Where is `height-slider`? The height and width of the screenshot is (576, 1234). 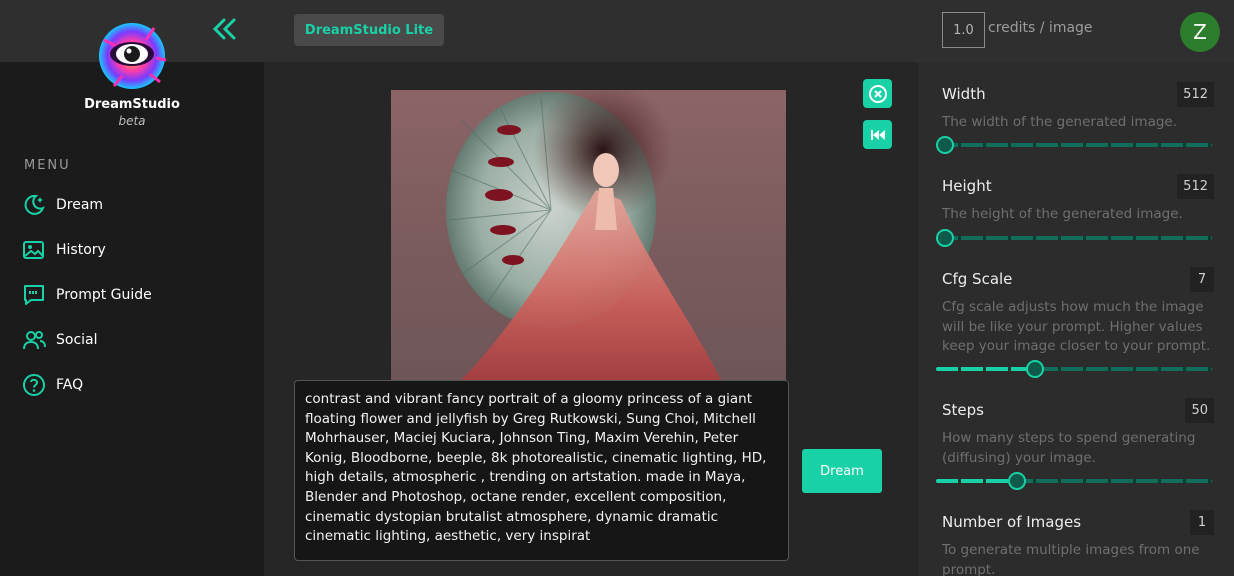 height-slider is located at coordinates (1074, 238).